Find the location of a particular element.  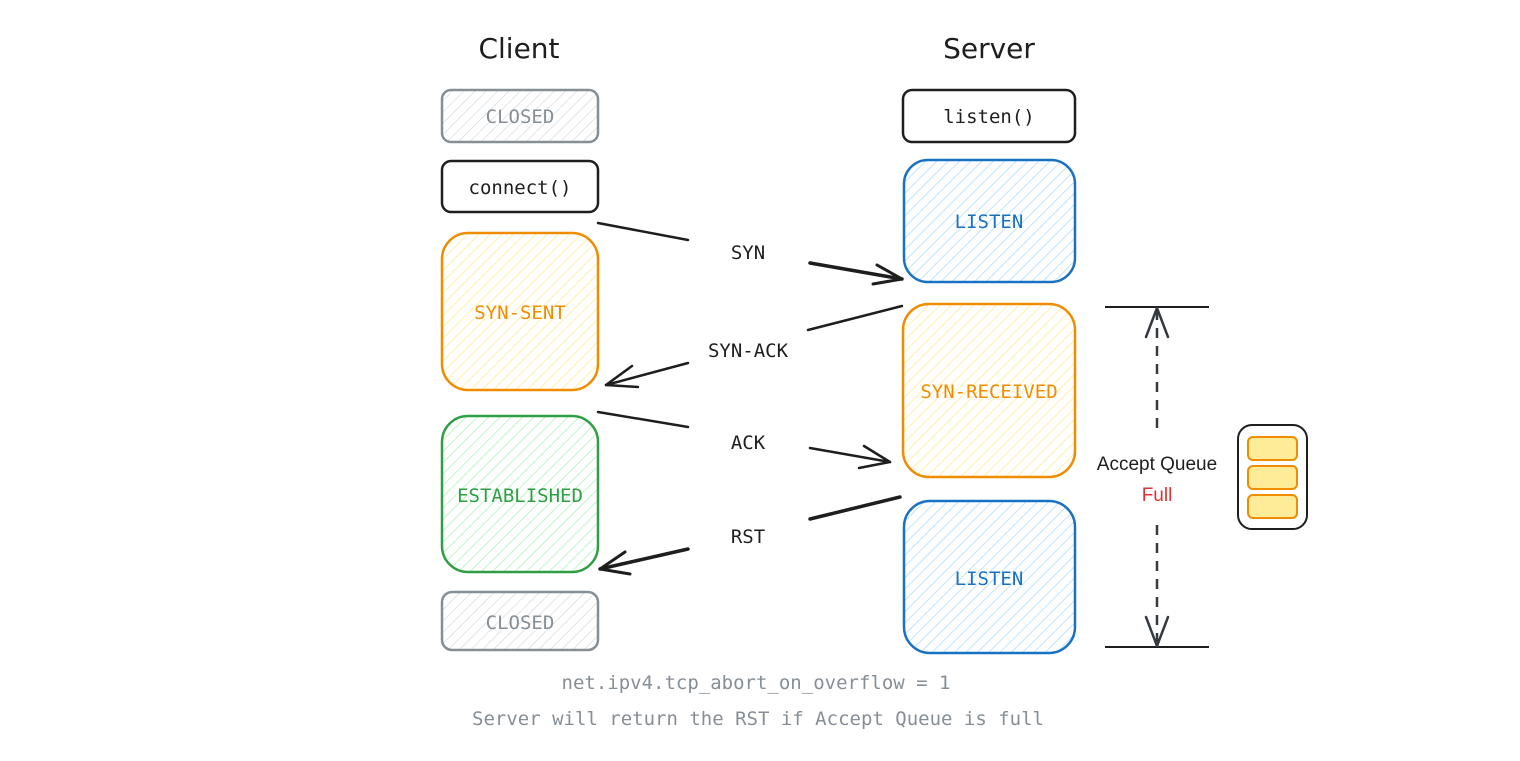

sysctl-note: net.ipv4.tcp_abort_on_overflow = 1 is located at coordinates (756, 683).